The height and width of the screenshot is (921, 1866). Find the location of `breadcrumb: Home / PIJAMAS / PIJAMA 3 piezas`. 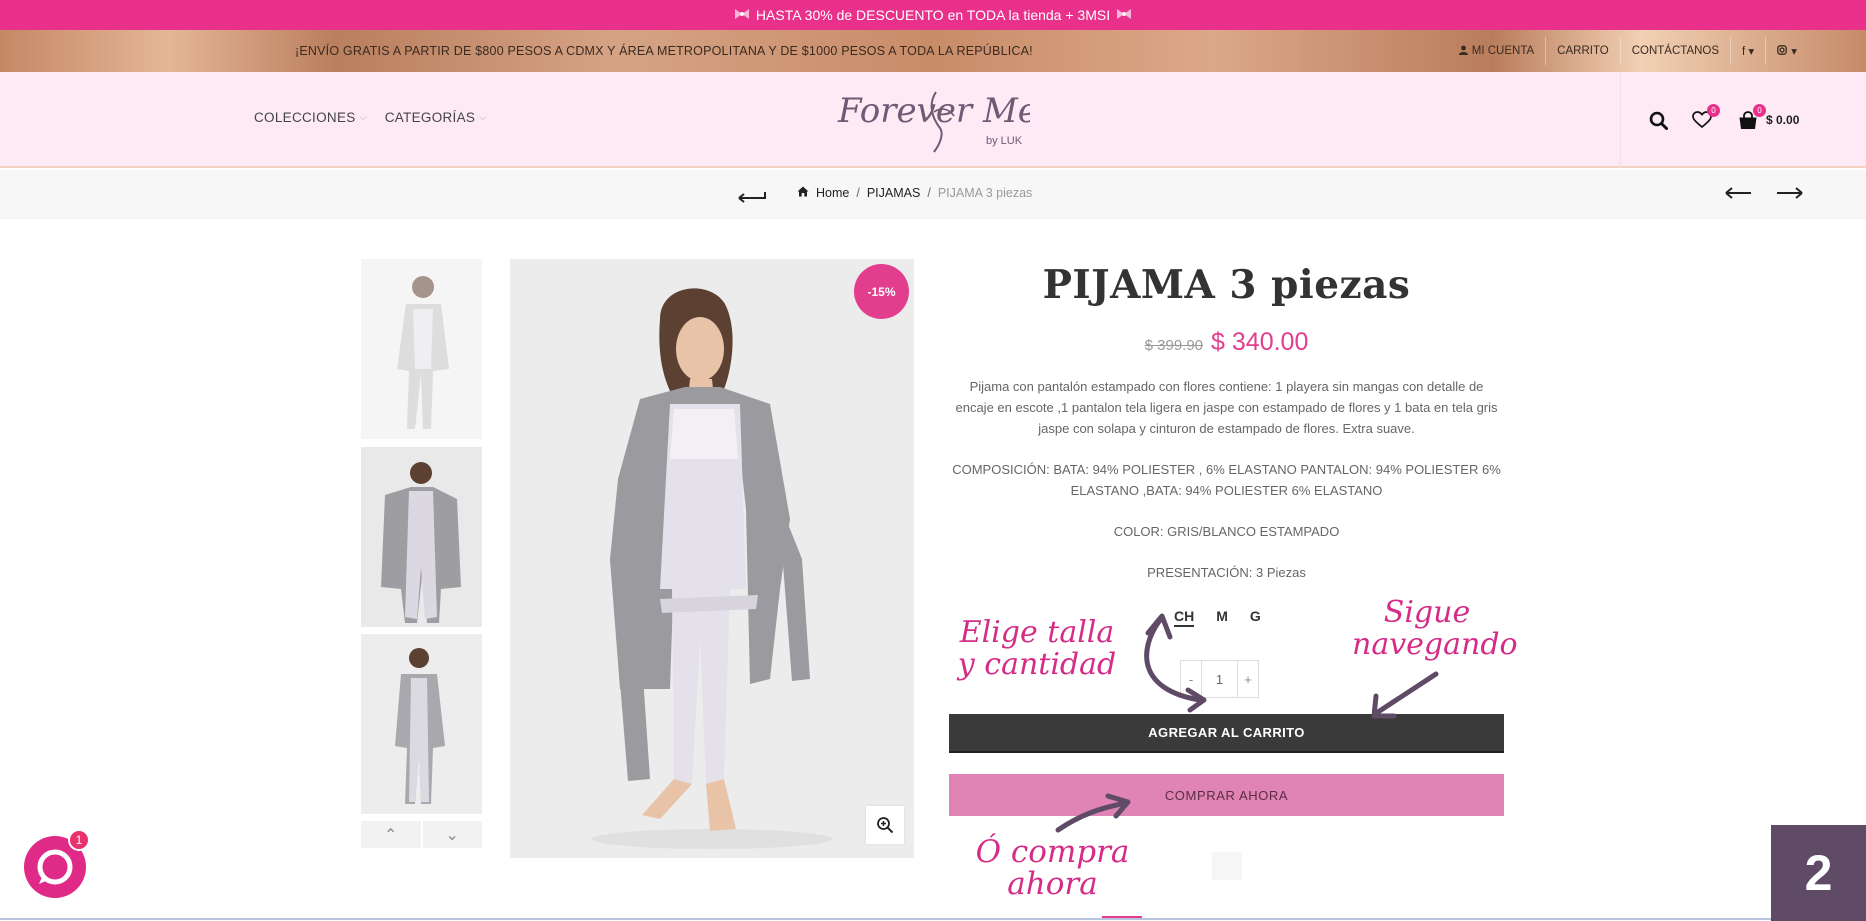

breadcrumb: Home / PIJAMAS / PIJAMA 3 piezas is located at coordinates (914, 193).